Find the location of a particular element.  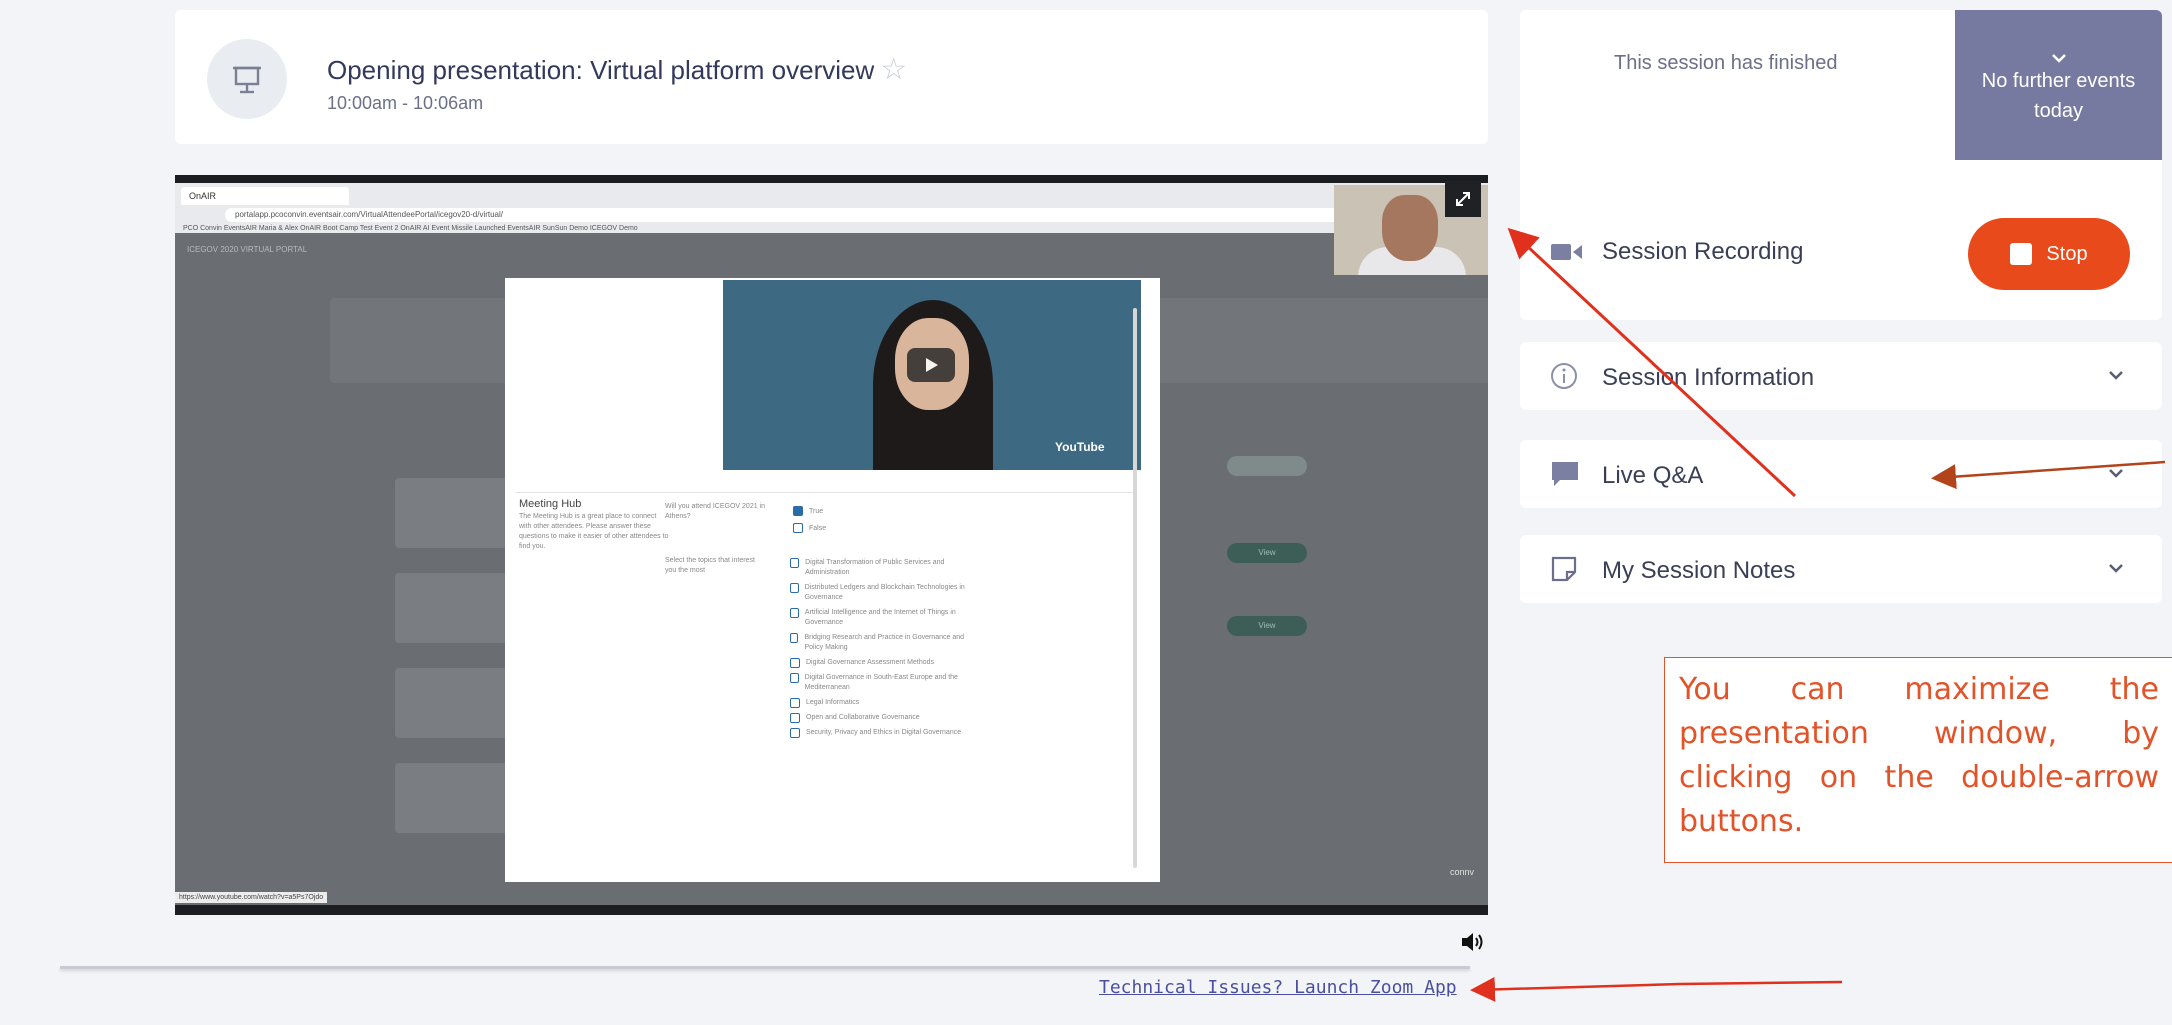

info-icon is located at coordinates (1564, 378).